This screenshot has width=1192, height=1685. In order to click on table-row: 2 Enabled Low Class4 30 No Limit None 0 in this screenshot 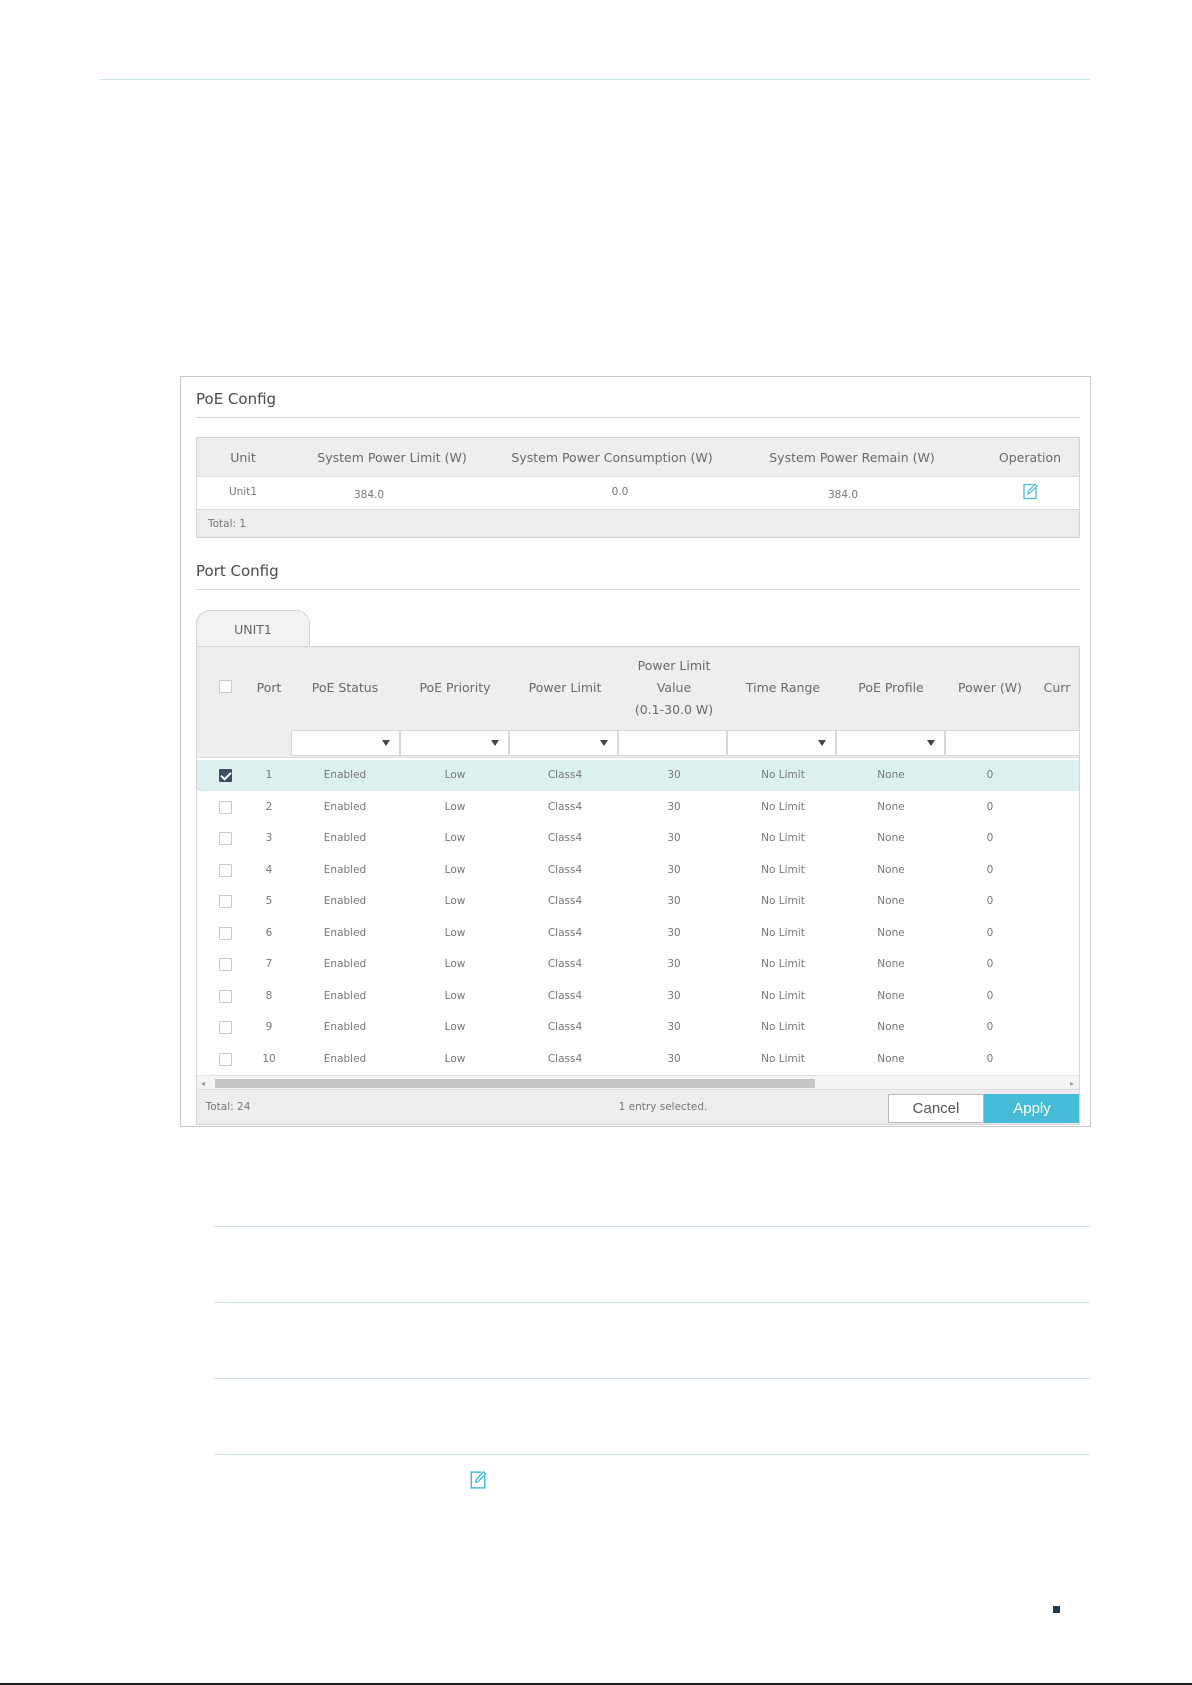, I will do `click(638, 807)`.